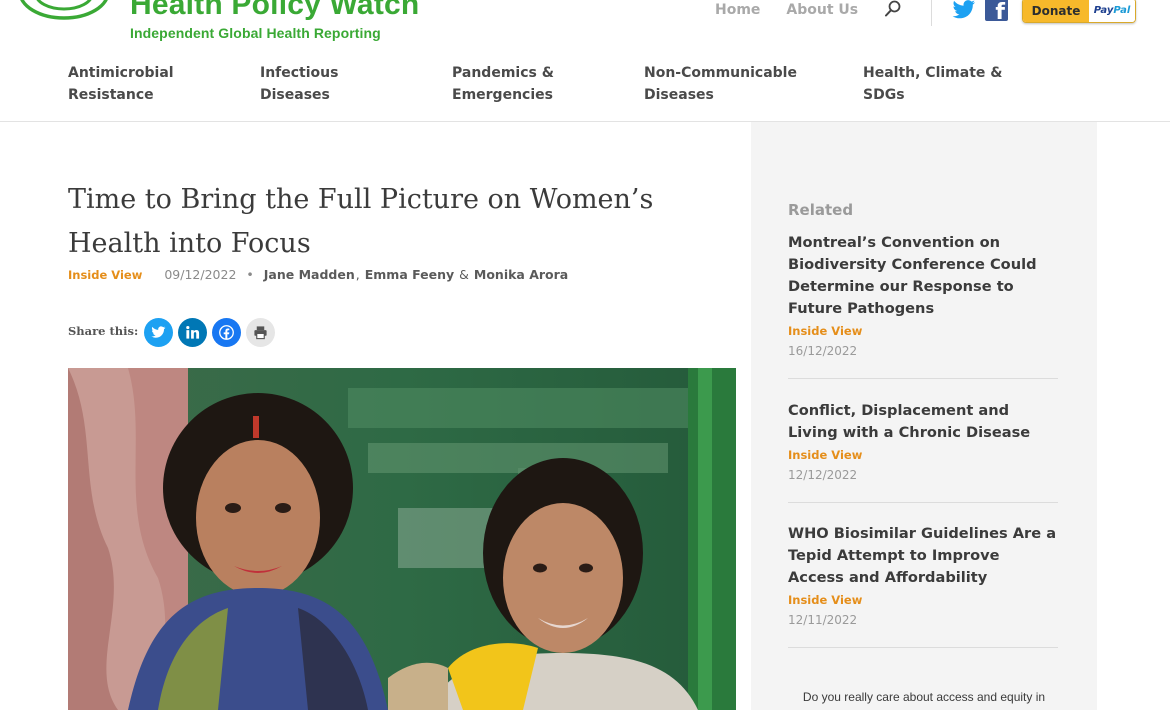 This screenshot has width=1170, height=710. I want to click on author-link: Jane Madden, so click(309, 274).